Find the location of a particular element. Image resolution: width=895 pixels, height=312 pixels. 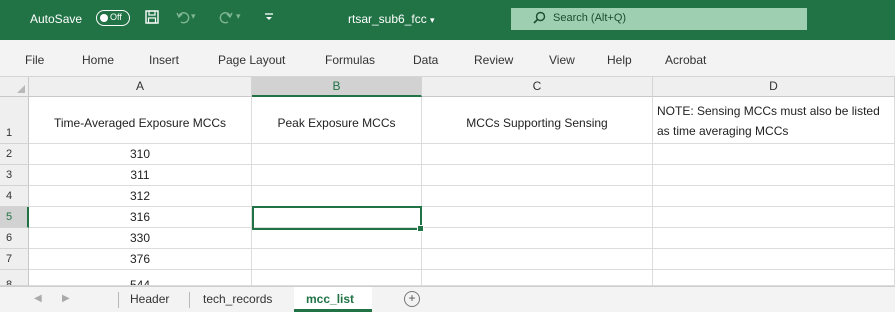

cell-b4 is located at coordinates (337, 196).